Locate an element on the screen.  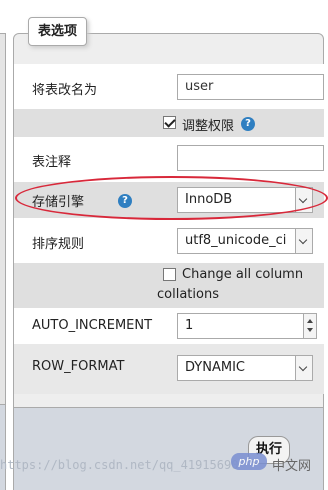
rename-input: user is located at coordinates (250, 87).